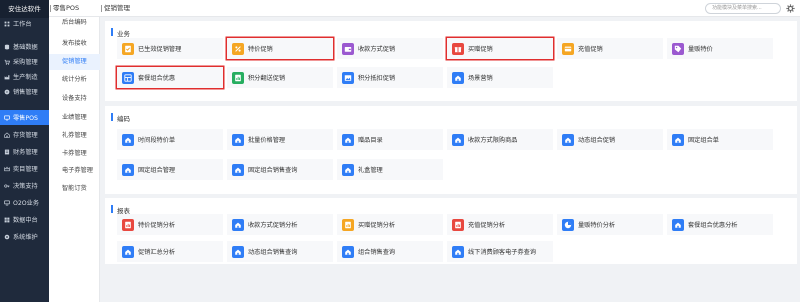 The image size is (800, 302). Describe the element at coordinates (390, 169) in the screenshot. I see `menu-tile: 礼盒管理` at that location.